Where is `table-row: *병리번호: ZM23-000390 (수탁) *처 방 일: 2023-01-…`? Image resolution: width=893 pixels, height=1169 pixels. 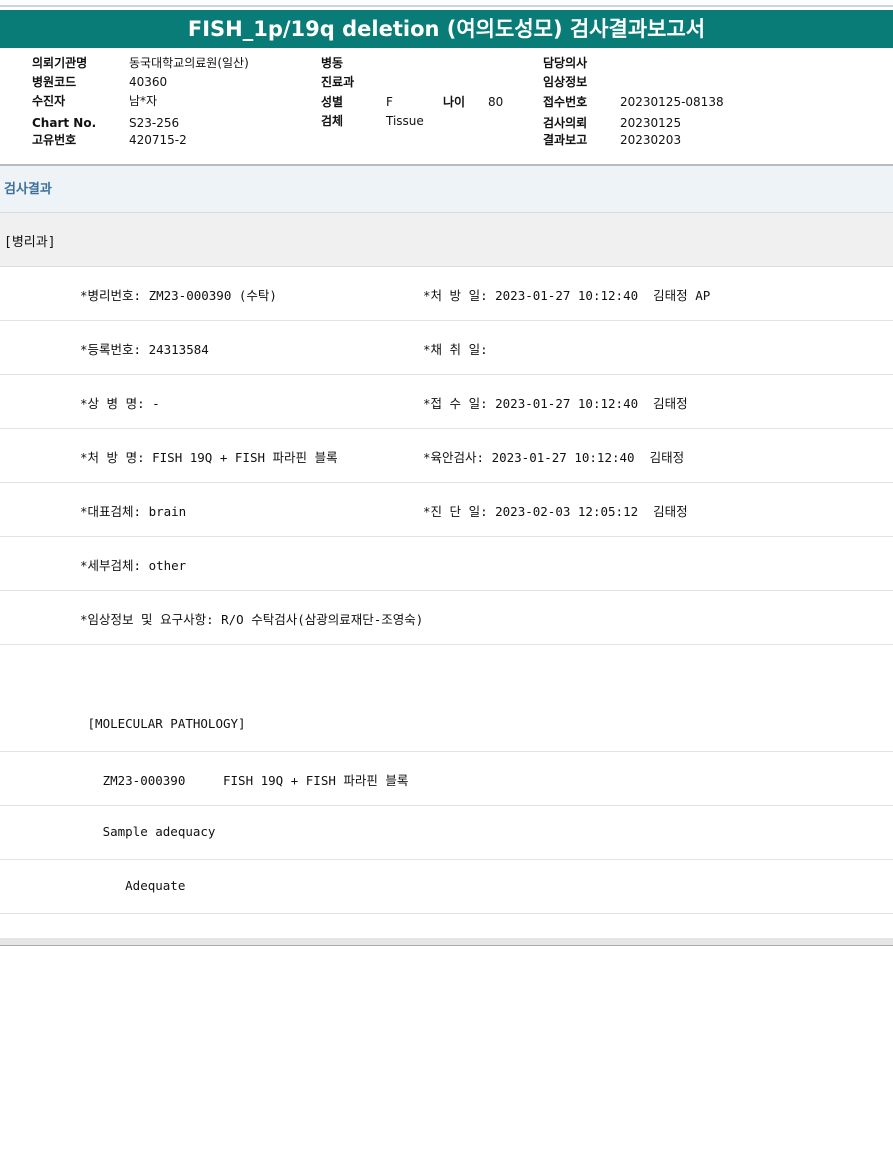 table-row: *병리번호: ZM23-000390 (수탁) *처 방 일: 2023-01-… is located at coordinates (446, 294).